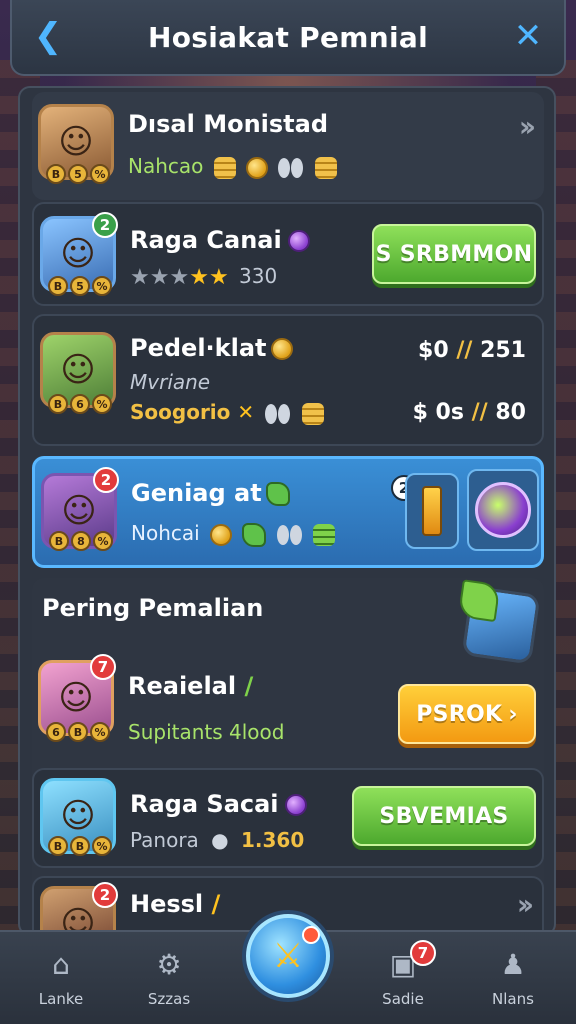  I want to click on list-item: ☺ 2 B 5% Raga Canai ★★★★★ 330 S SRBMMON, so click(288, 254).